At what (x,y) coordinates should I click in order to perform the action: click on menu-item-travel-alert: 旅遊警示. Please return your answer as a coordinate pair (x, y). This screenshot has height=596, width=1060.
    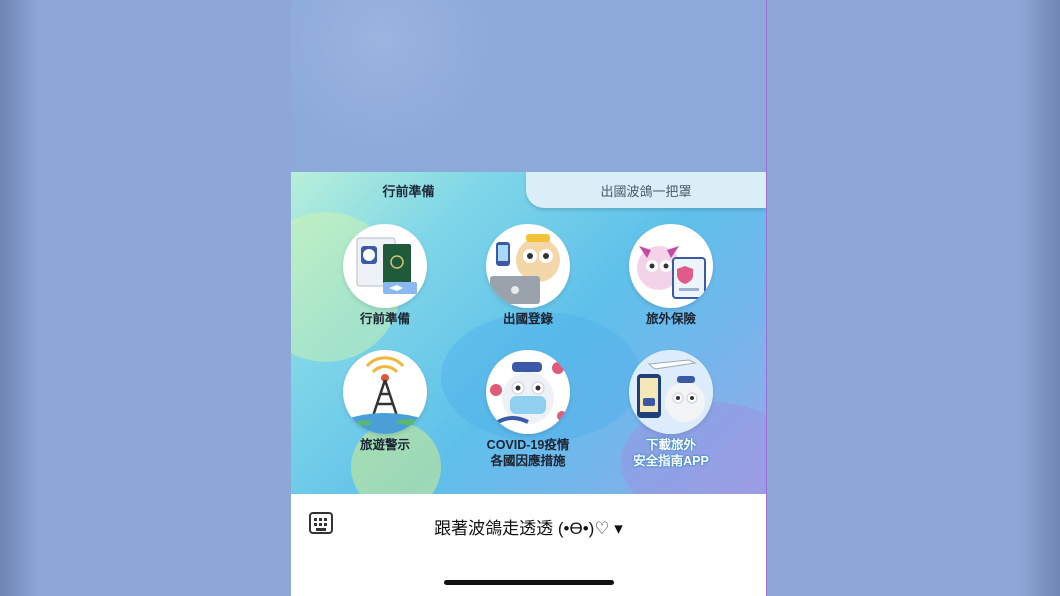
    Looking at the image, I should click on (385, 401).